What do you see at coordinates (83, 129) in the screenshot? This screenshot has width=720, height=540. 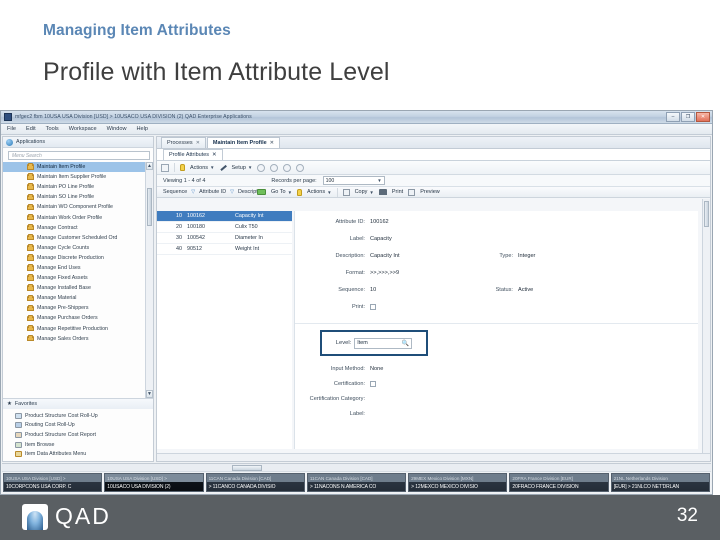 I see `menu-item-workspace: Workspace` at bounding box center [83, 129].